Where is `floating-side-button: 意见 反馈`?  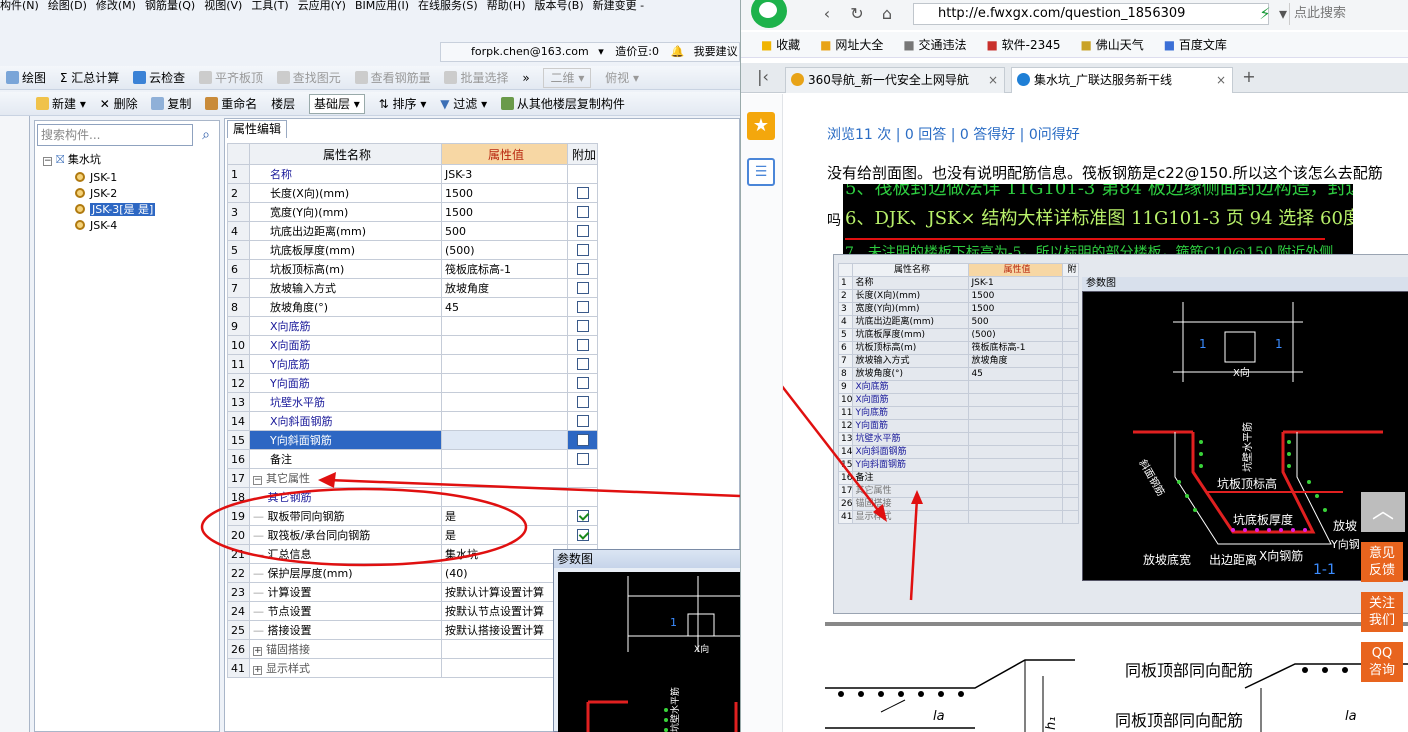
floating-side-button: 意见 反馈 is located at coordinates (1382, 562).